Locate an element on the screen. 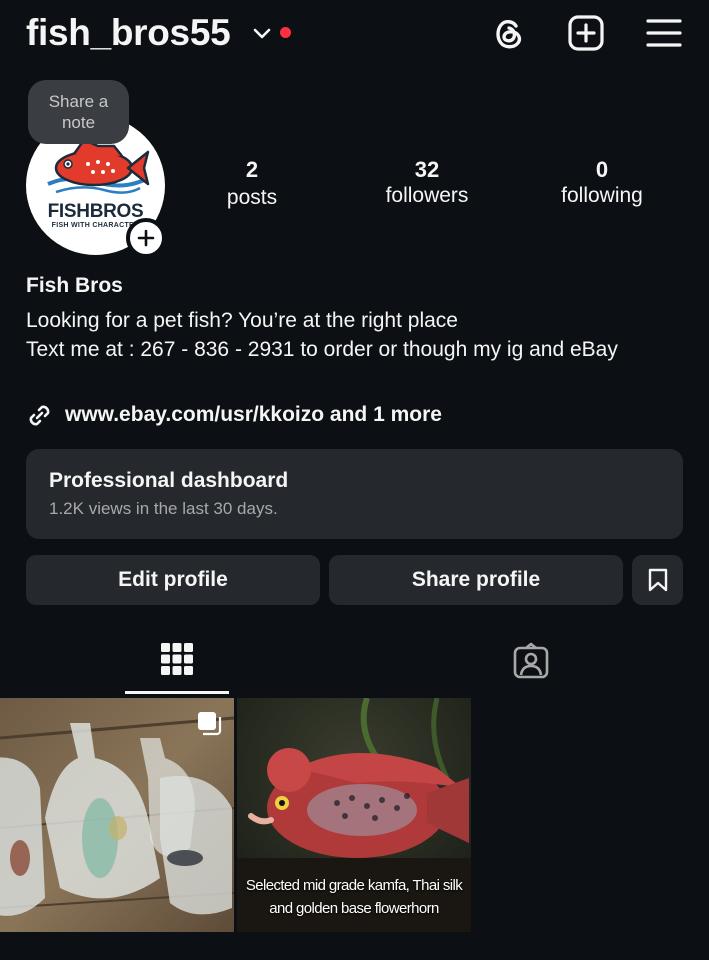 This screenshot has height=960, width=709. top-bar: fish_bros55 is located at coordinates (354, 35).